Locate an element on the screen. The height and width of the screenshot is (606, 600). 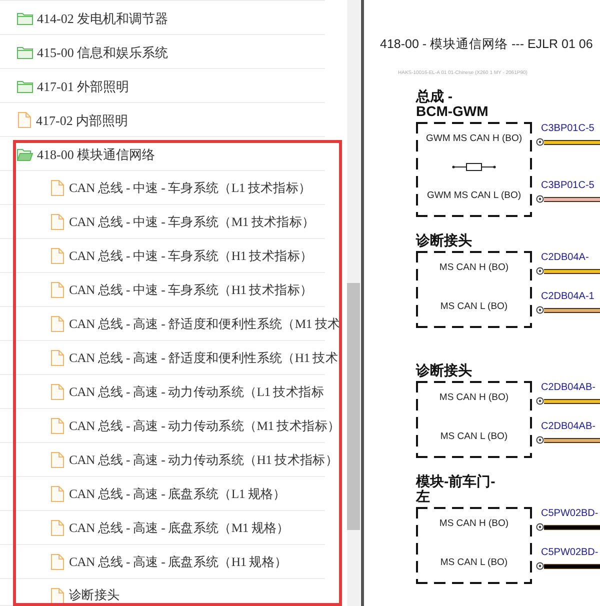
pin-label: GWM MS CAN L (BO) is located at coordinates (474, 195).